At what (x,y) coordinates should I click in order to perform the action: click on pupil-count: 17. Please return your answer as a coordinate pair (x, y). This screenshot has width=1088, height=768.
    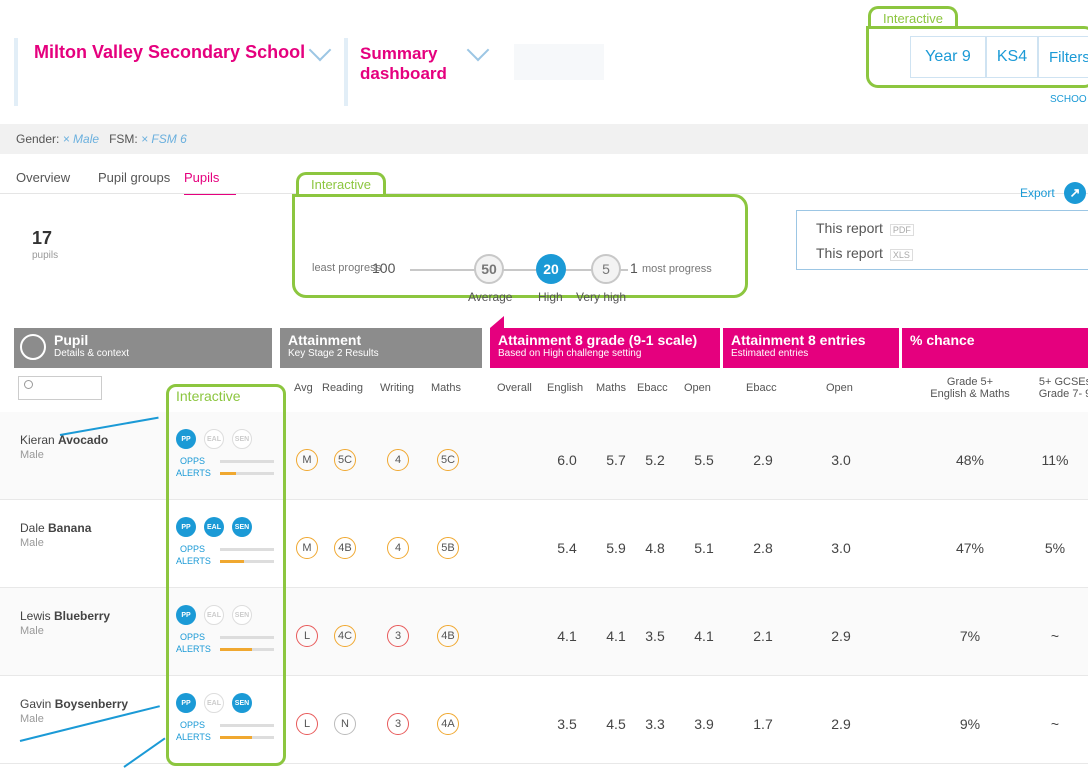
    Looking at the image, I should click on (42, 238).